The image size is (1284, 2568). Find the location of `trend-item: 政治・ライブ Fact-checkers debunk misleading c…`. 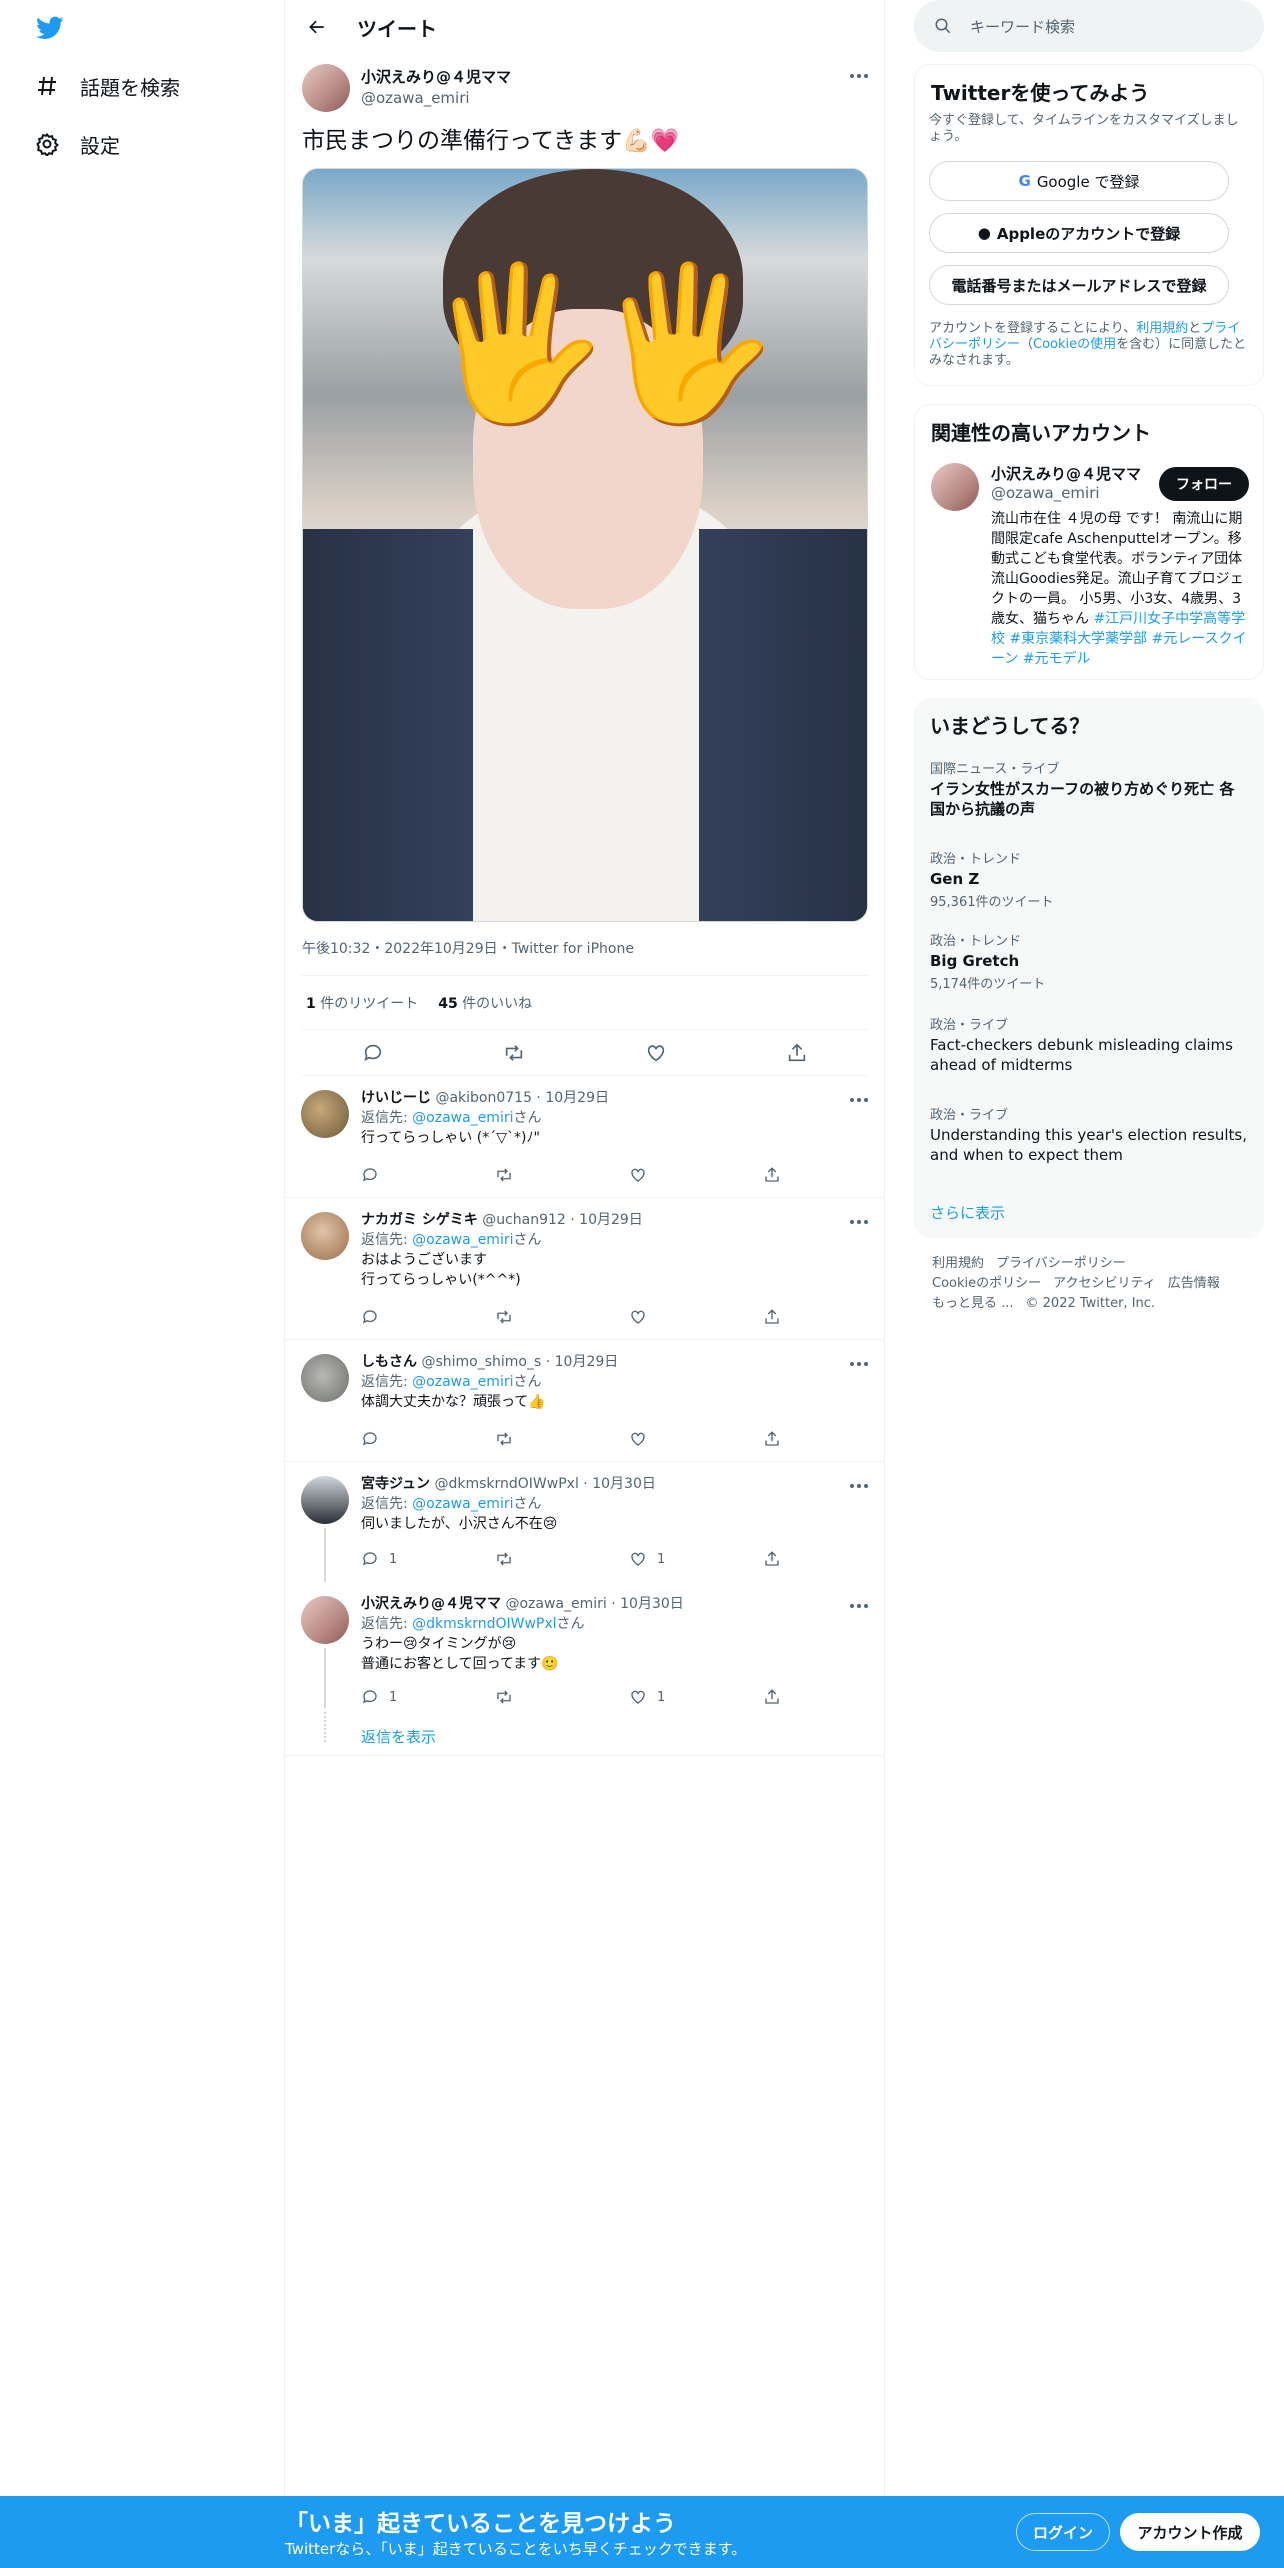

trend-item: 政治・ライブ Fact-checkers debunk misleading c… is located at coordinates (1089, 1044).